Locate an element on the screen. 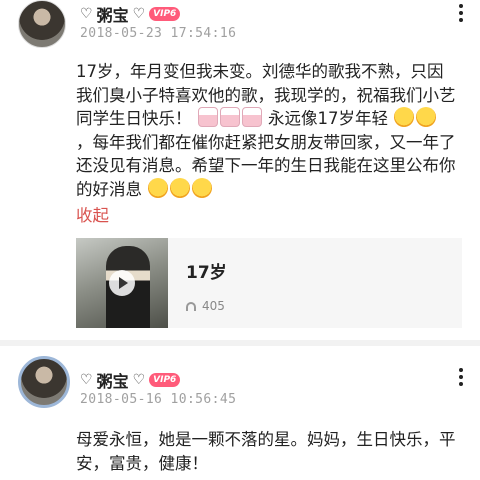 The height and width of the screenshot is (480, 480). headphone-icon is located at coordinates (191, 306).